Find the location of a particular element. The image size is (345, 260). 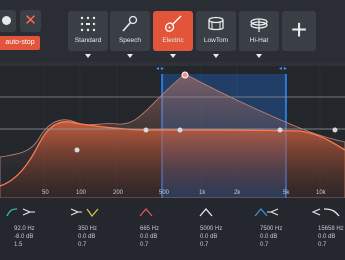

band-freq: 5000 Hz is located at coordinates (211, 229).